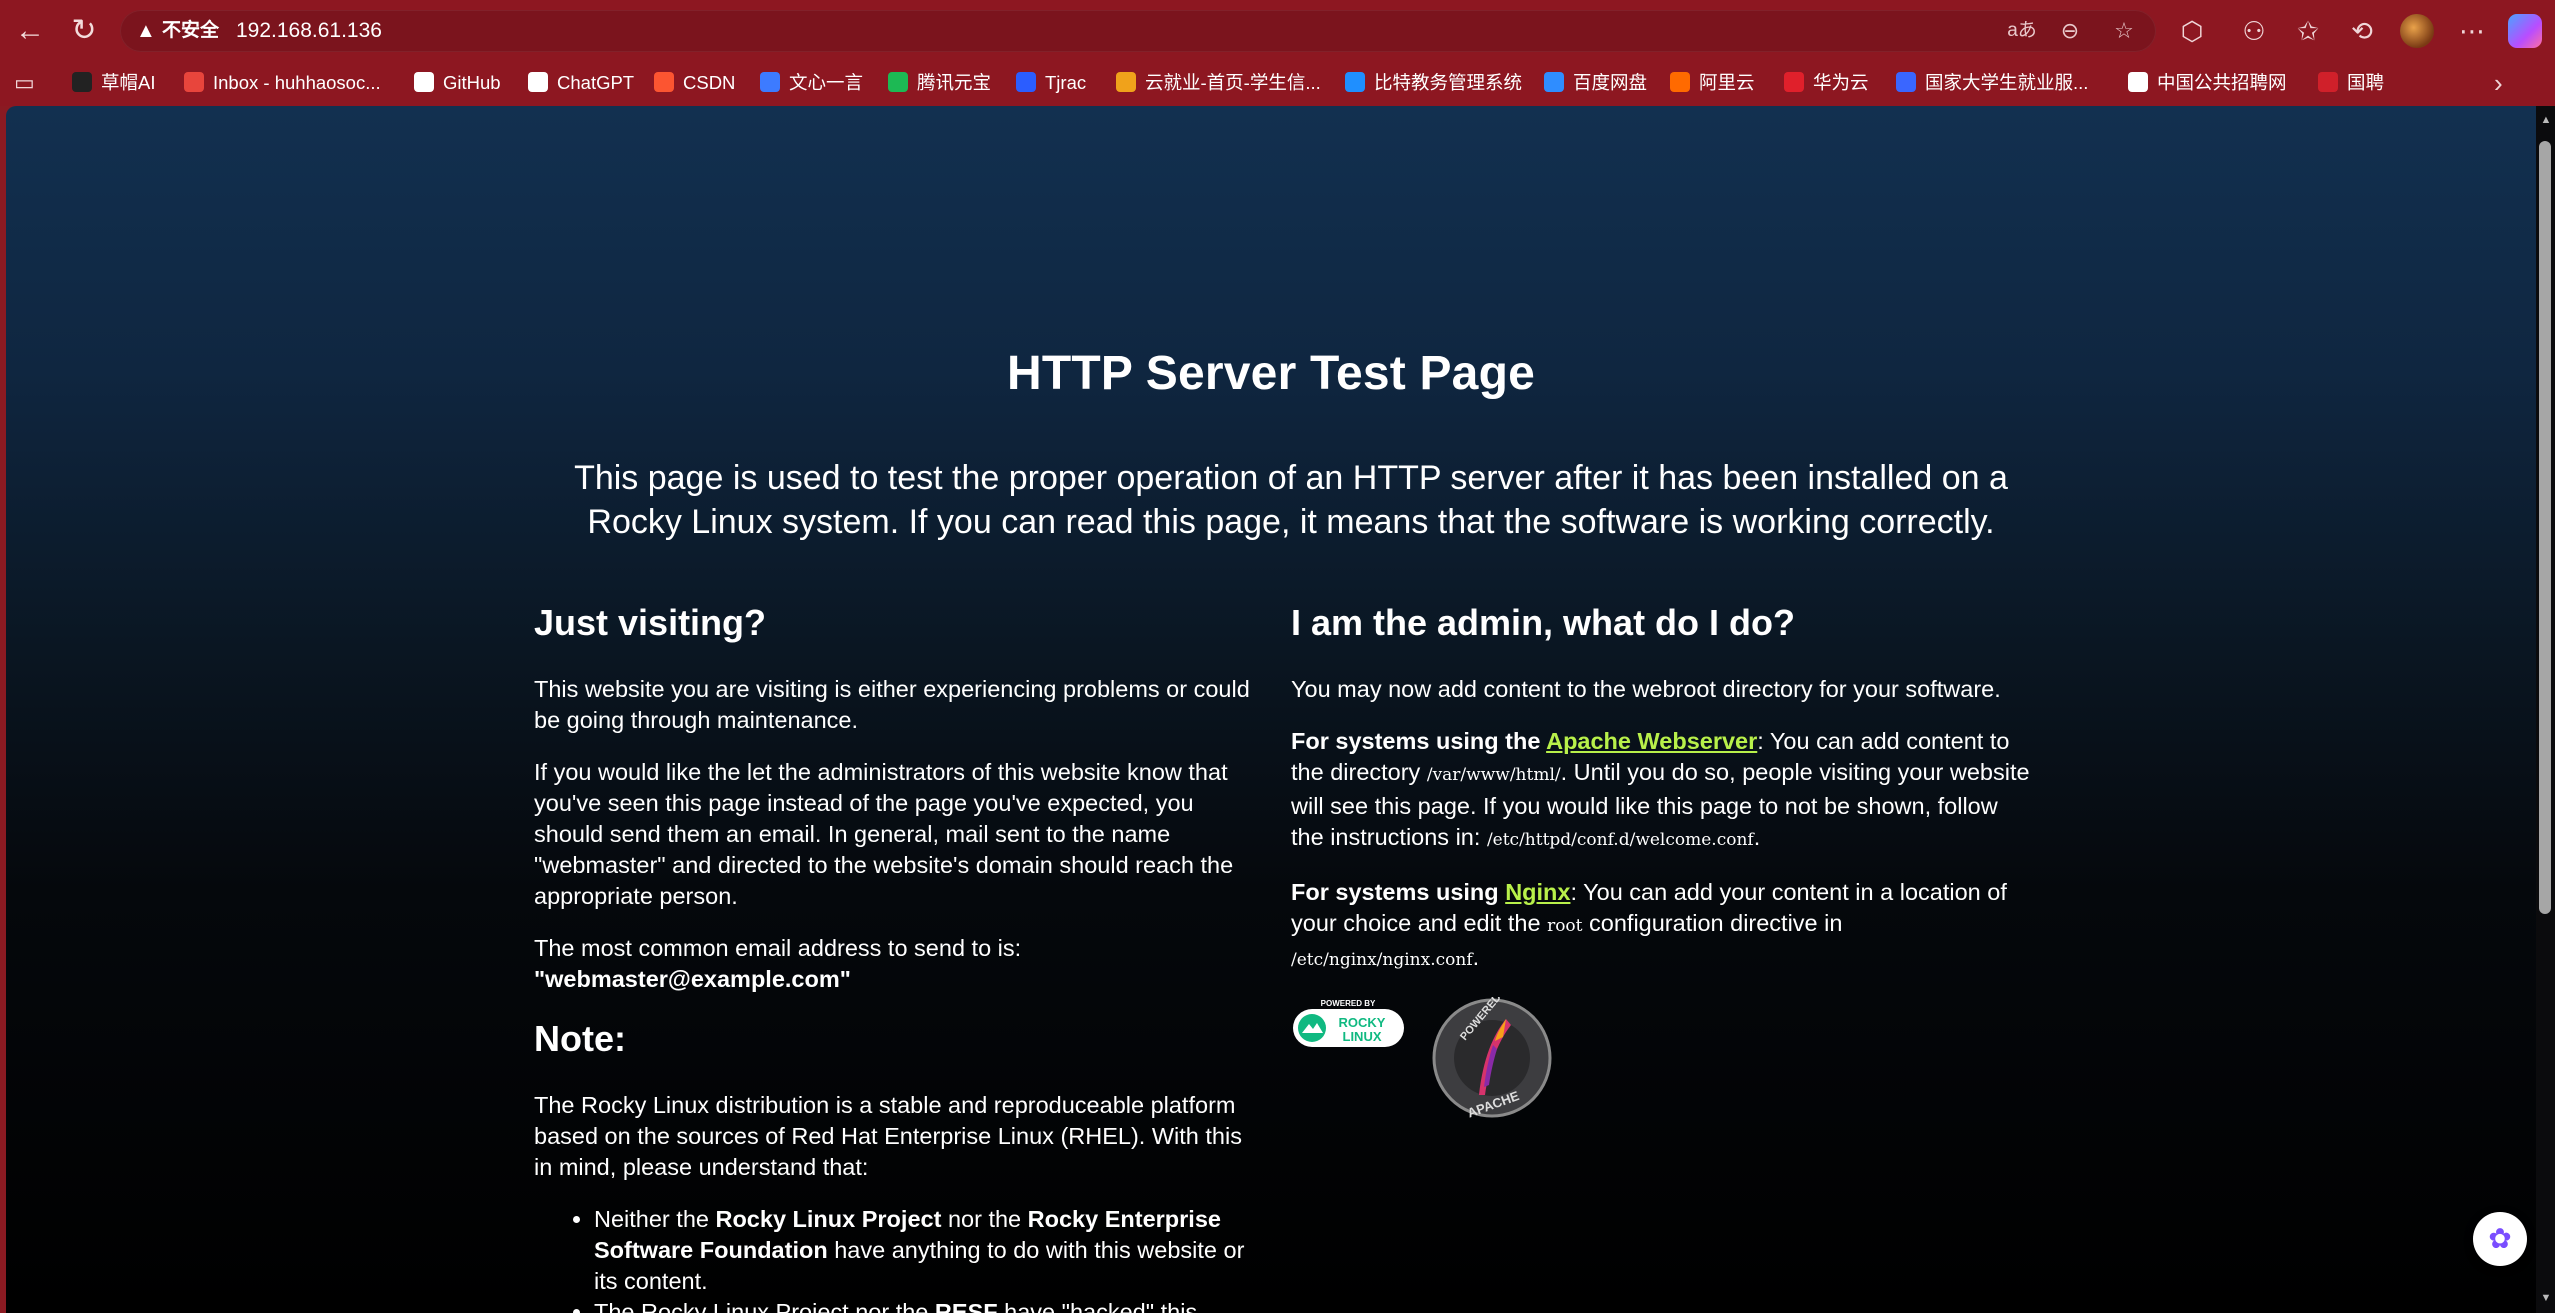 The image size is (2555, 1313). Describe the element at coordinates (1565, 926) in the screenshot. I see `root-directive: root` at that location.